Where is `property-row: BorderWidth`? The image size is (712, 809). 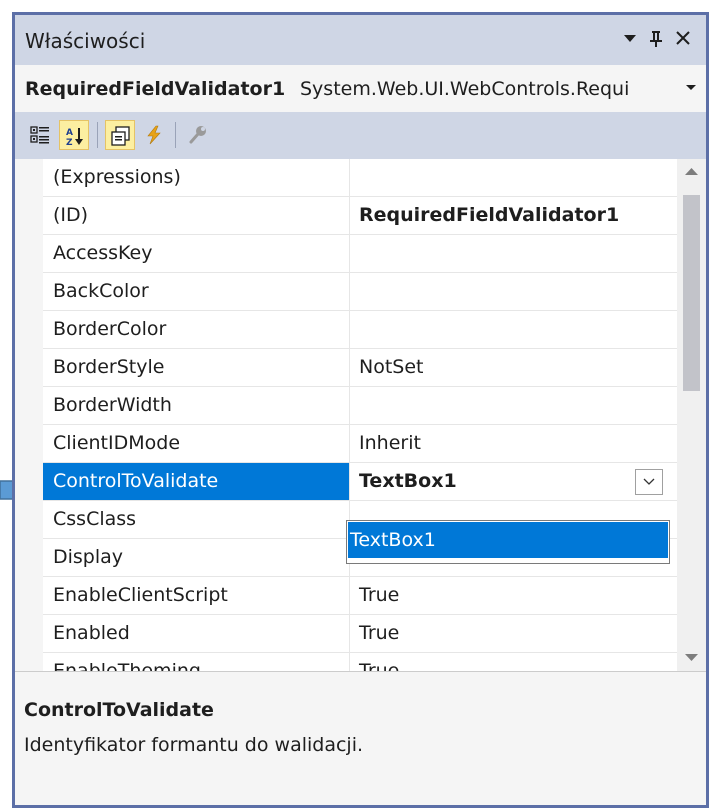 property-row: BorderWidth is located at coordinates (360, 406).